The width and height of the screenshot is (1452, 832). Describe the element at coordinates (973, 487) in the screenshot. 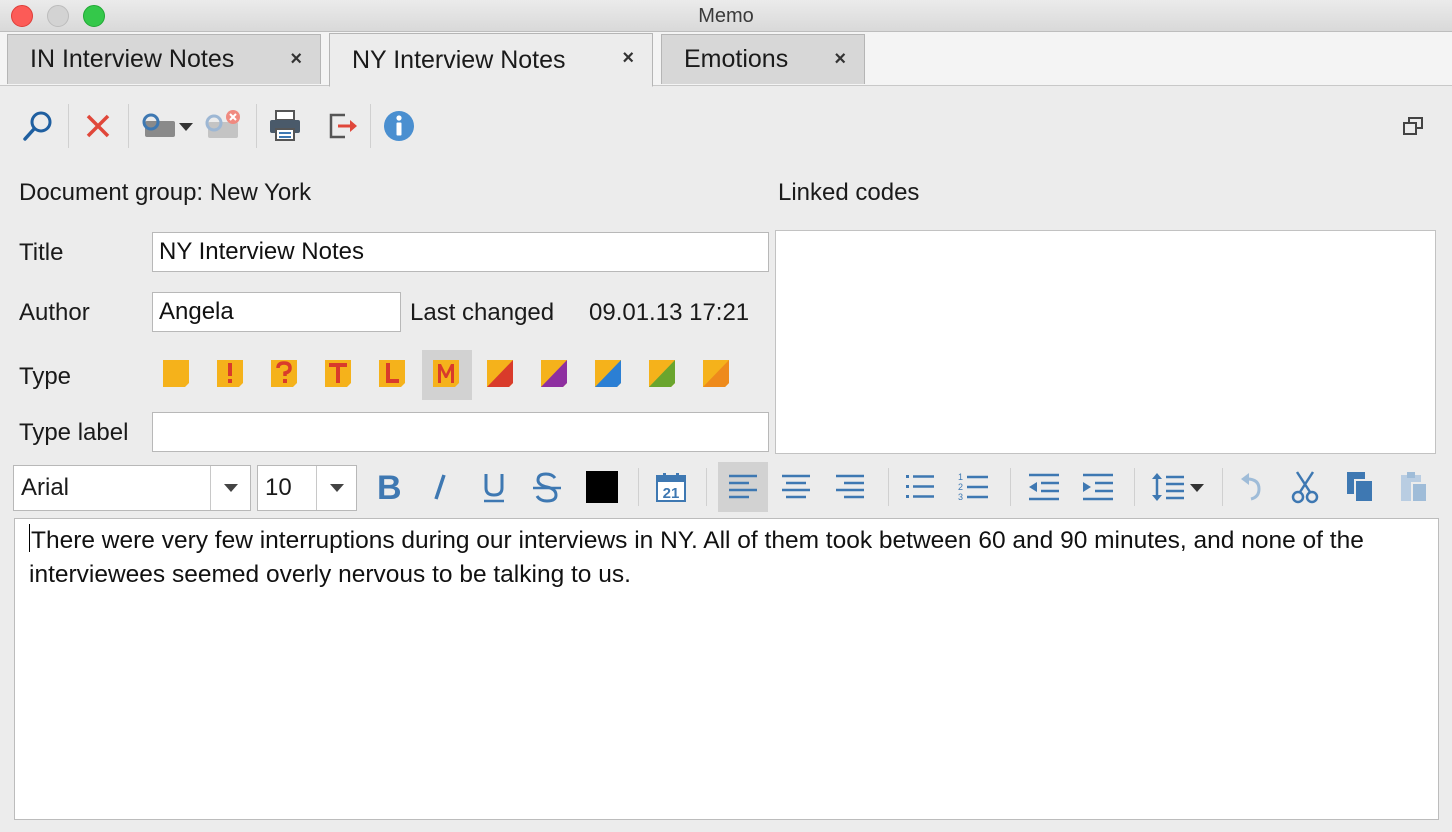

I see `numbered-list-icon: 123` at that location.